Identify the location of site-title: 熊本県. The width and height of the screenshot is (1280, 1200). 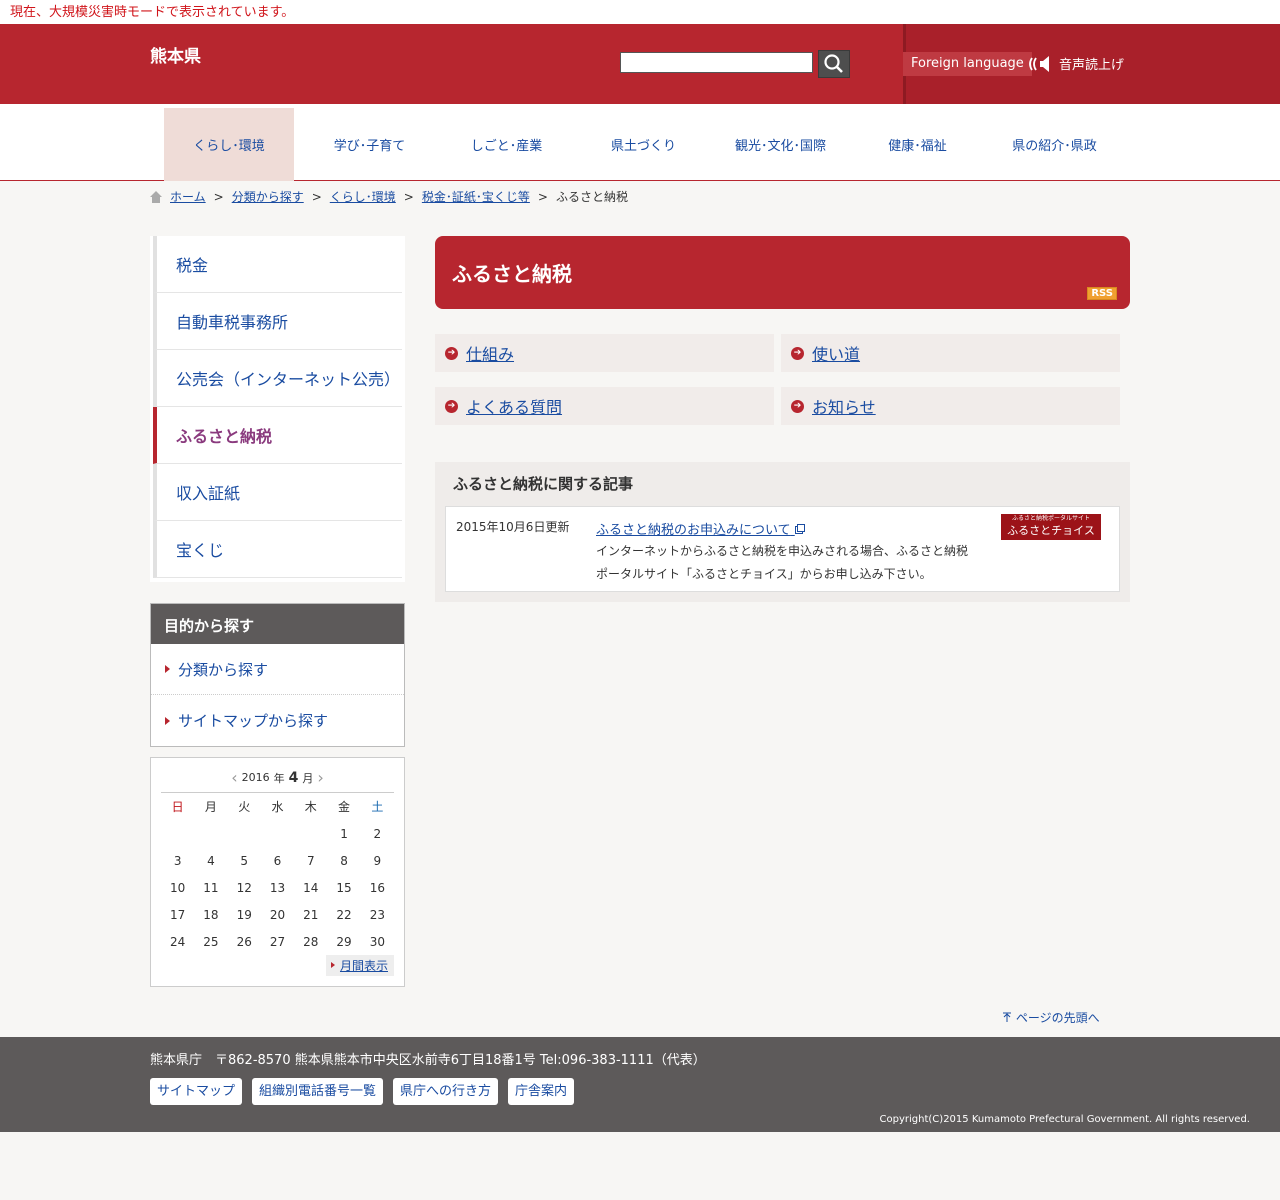
(175, 54).